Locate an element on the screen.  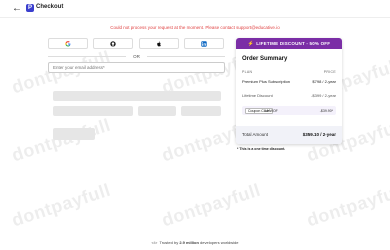
apple-signin-button is located at coordinates (159, 43).